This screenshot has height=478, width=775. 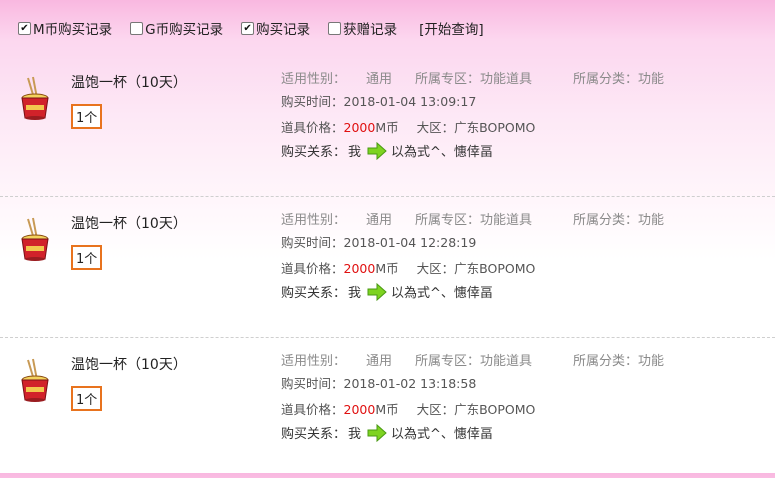 What do you see at coordinates (451, 28) in the screenshot?
I see `start-query-button: [开始查询]` at bounding box center [451, 28].